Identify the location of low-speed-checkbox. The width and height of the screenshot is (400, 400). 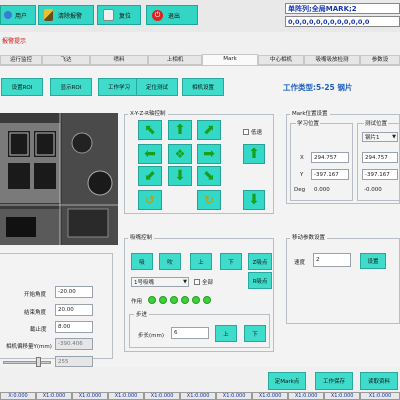
(246, 132).